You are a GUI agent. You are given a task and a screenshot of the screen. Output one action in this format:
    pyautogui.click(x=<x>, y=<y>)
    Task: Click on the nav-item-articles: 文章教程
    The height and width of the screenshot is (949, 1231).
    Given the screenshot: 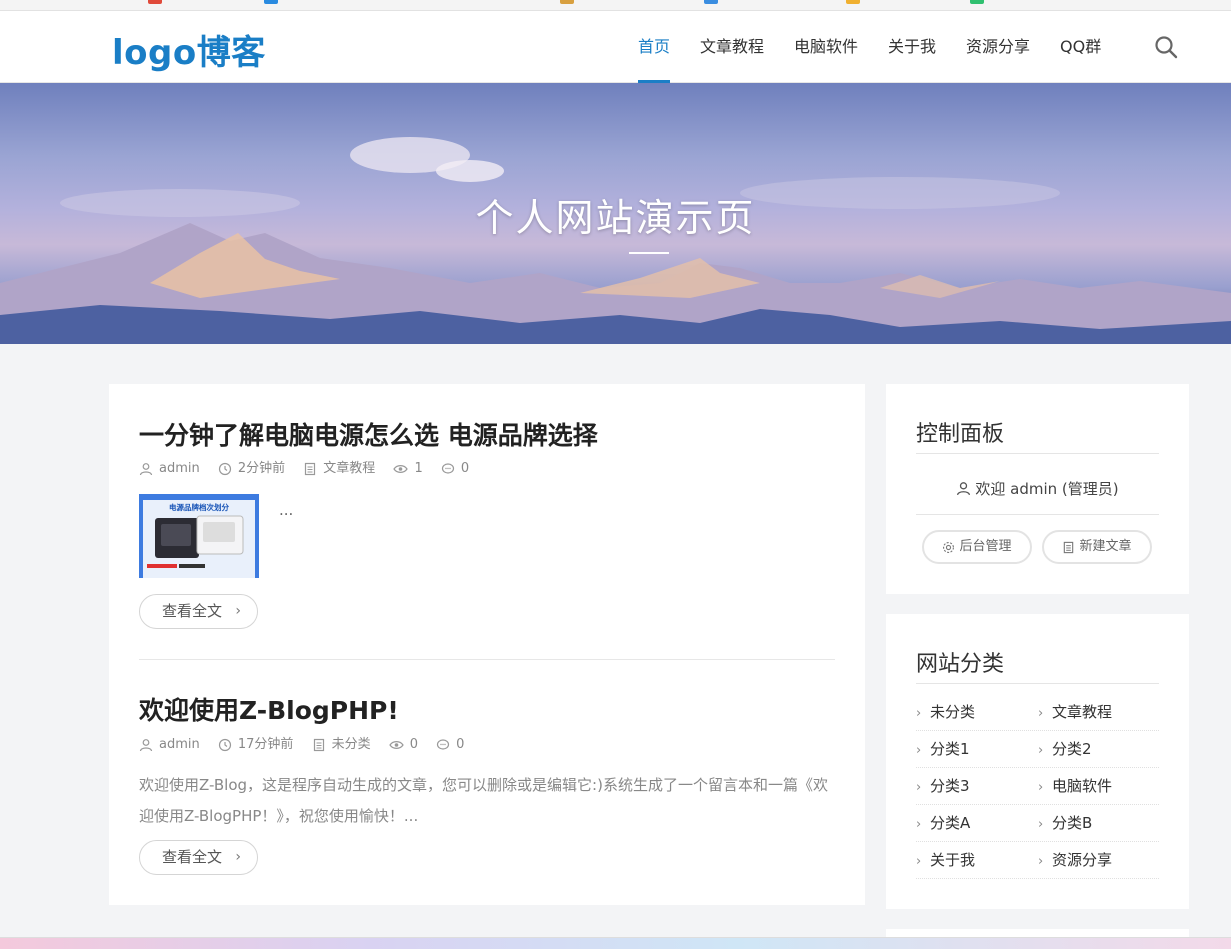 What is the action you would take?
    pyautogui.click(x=732, y=47)
    